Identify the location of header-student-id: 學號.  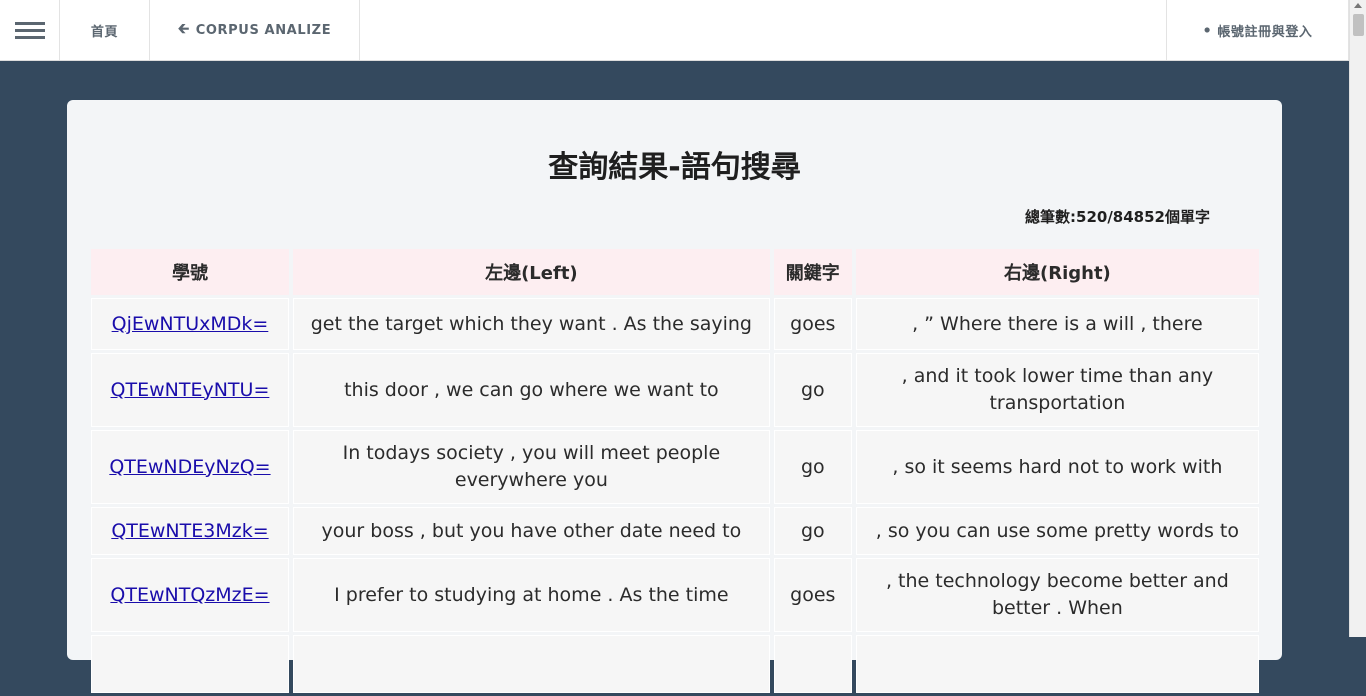
(190, 272).